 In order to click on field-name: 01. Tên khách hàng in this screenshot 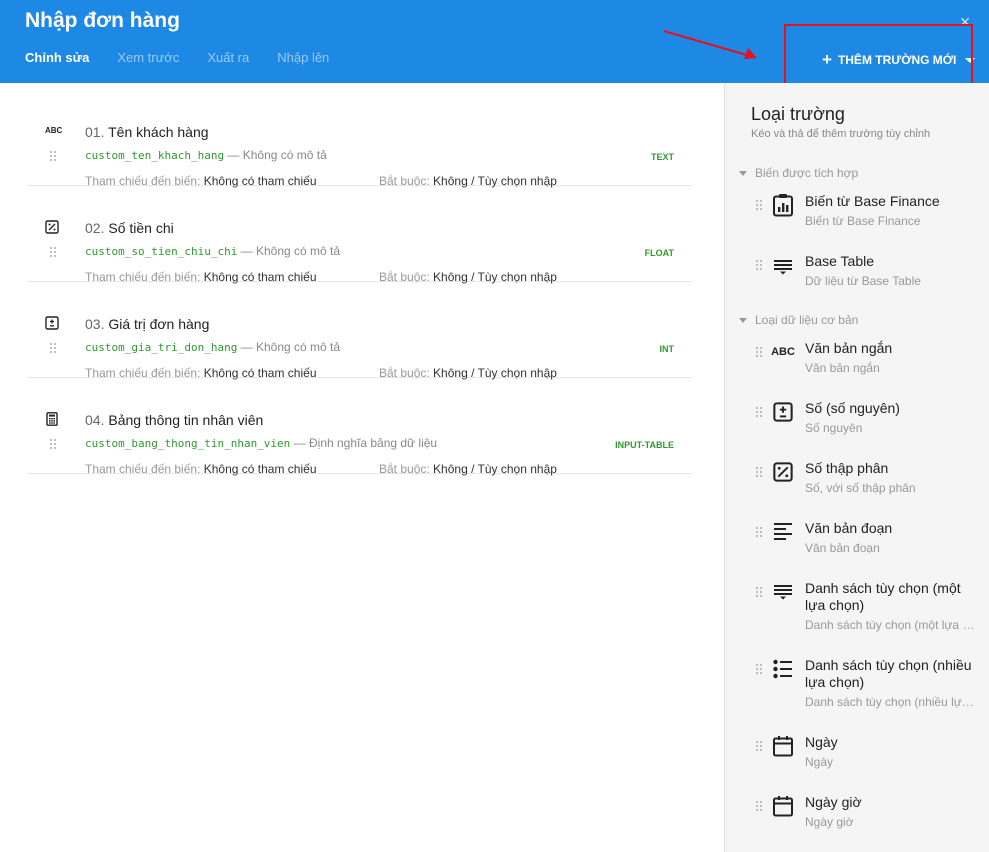, I will do `click(147, 132)`.